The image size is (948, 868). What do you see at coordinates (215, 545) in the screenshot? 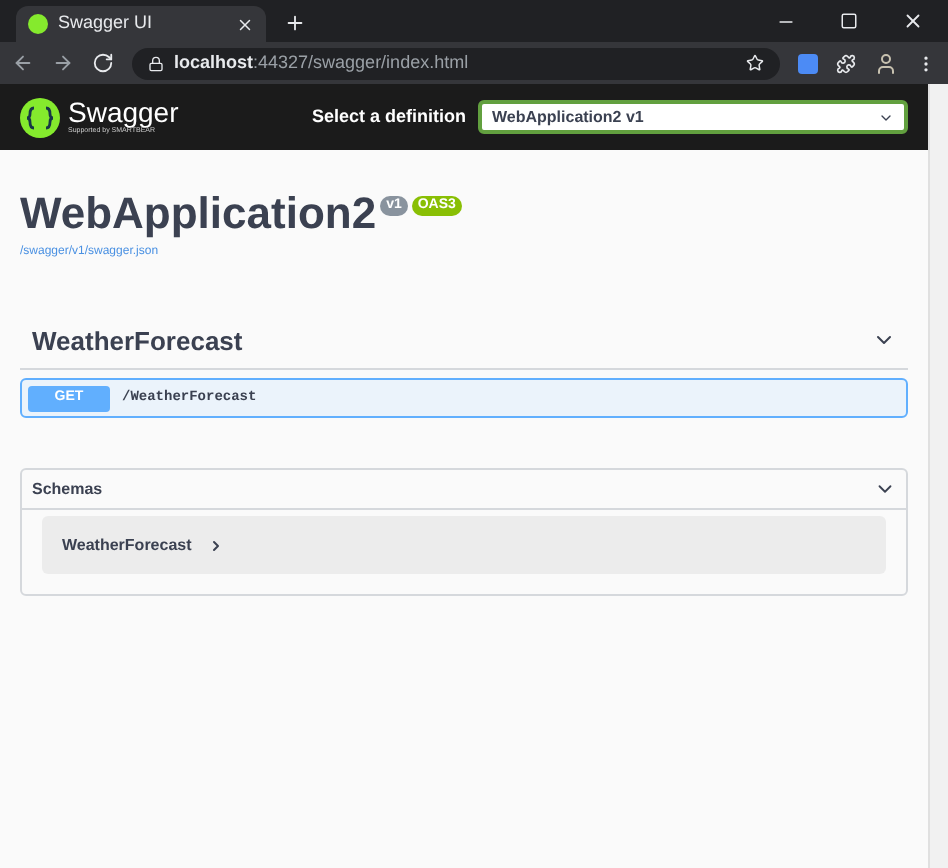
I see `chevron-right-icon` at bounding box center [215, 545].